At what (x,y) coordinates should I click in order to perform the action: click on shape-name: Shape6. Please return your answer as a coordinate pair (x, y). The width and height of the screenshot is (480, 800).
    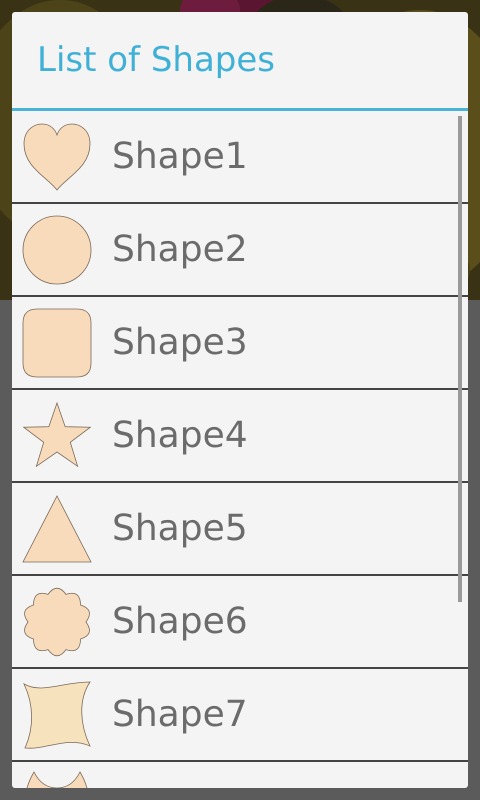
    Looking at the image, I should click on (180, 622).